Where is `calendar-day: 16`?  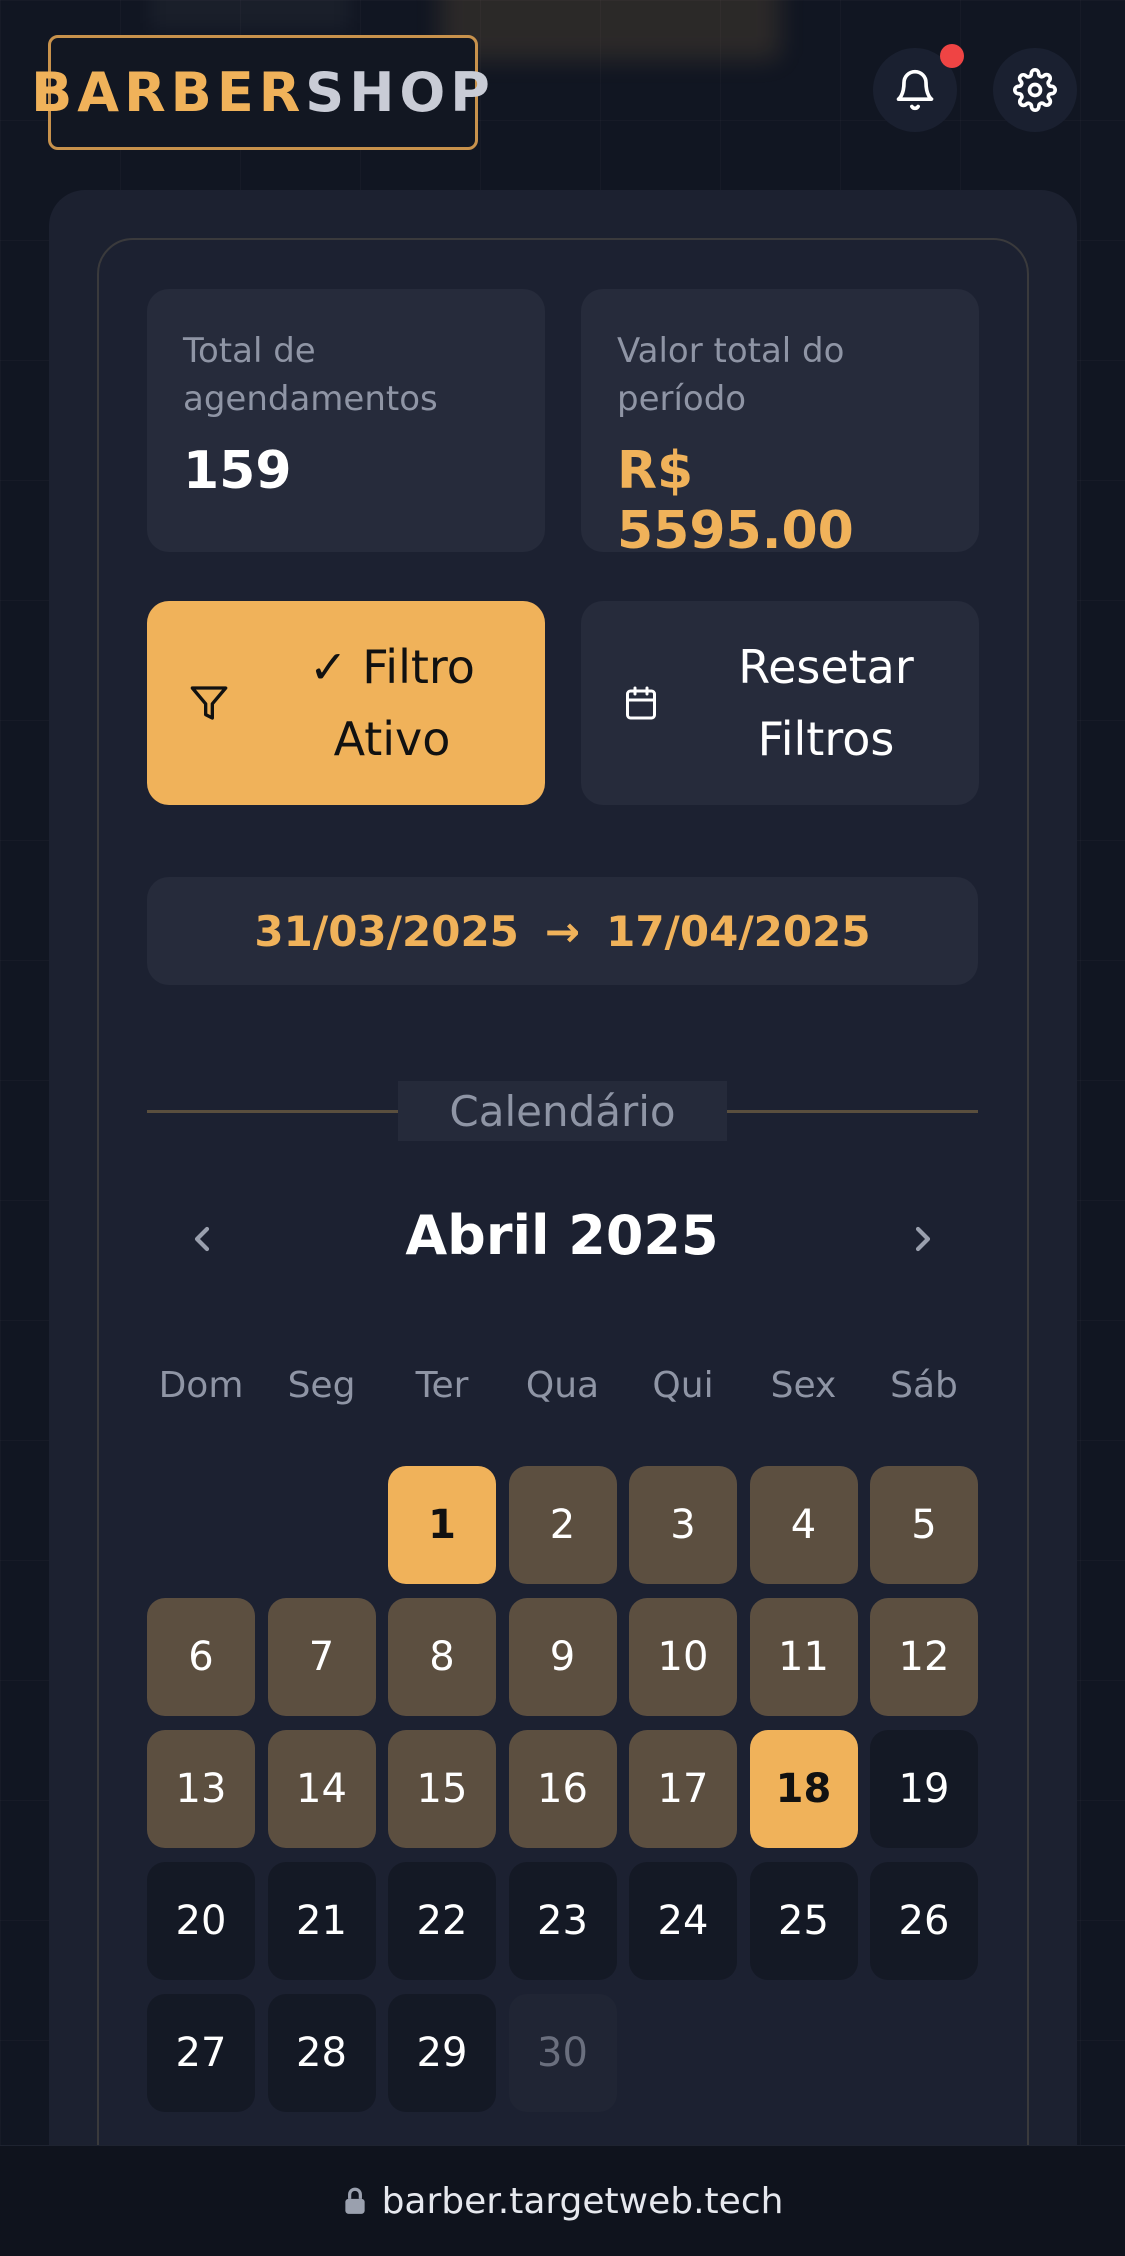 calendar-day: 16 is located at coordinates (562, 1789).